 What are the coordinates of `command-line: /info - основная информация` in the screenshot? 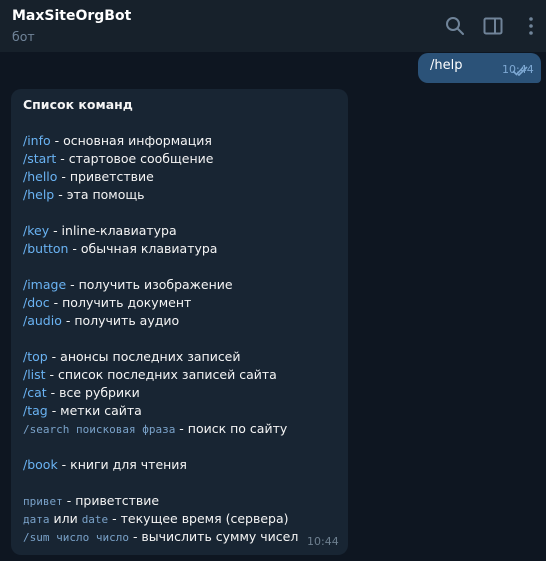 It's located at (117, 140).